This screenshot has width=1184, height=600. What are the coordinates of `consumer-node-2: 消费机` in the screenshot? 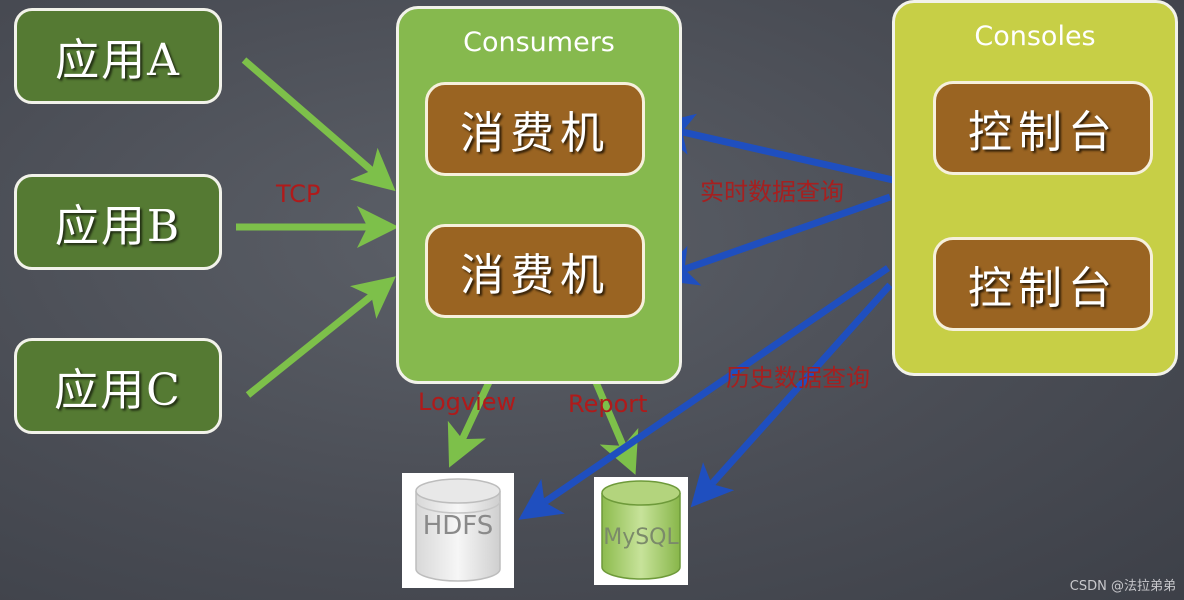 It's located at (535, 271).